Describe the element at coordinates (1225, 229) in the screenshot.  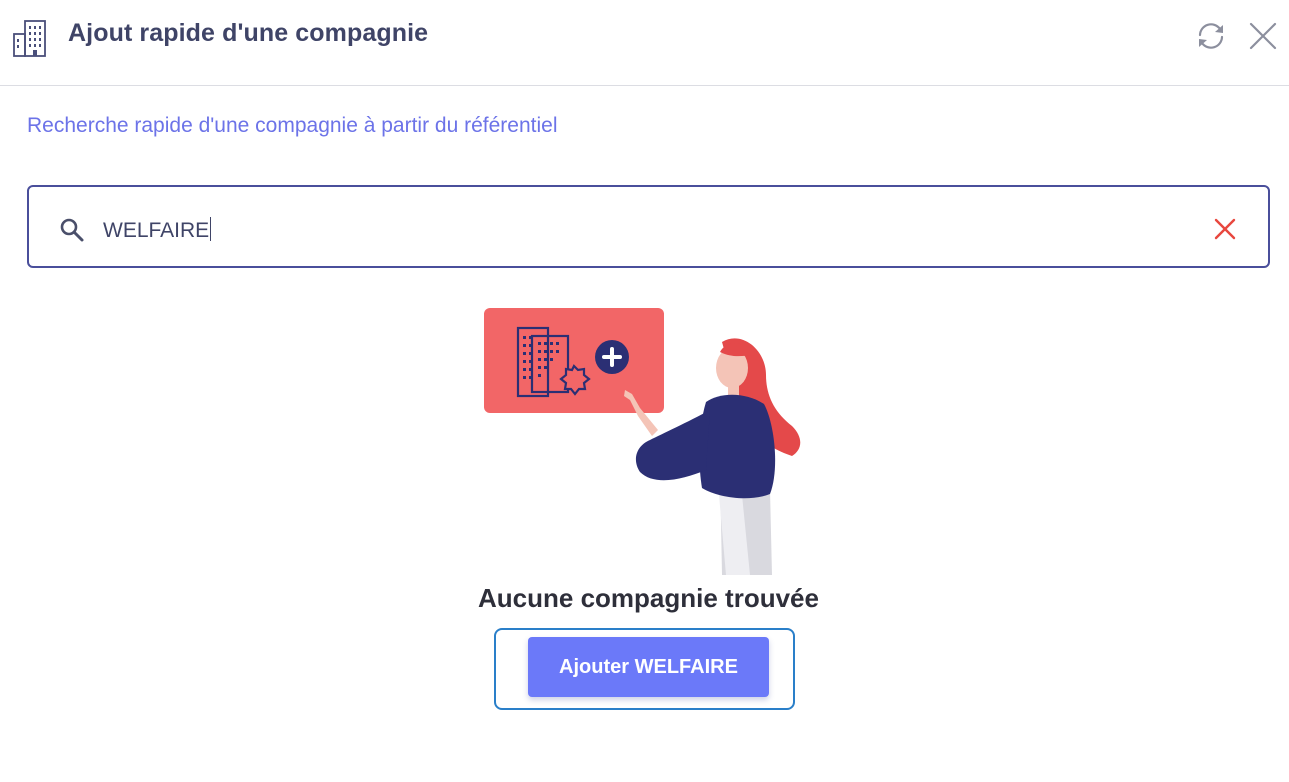
I see `clear-icon` at that location.